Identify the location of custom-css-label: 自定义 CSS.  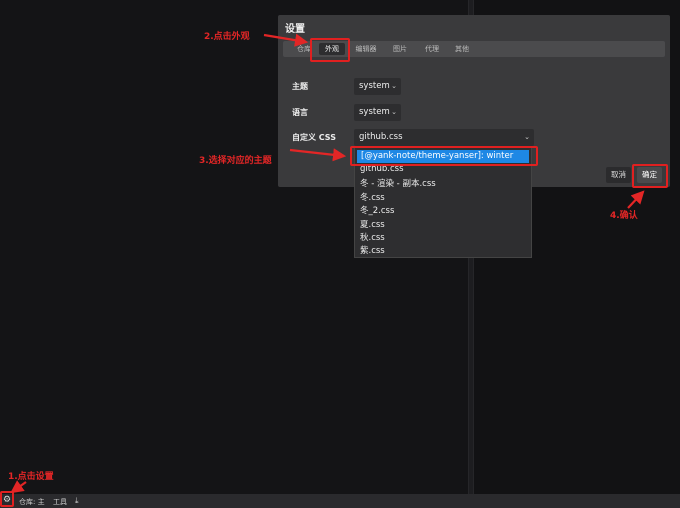
(314, 137).